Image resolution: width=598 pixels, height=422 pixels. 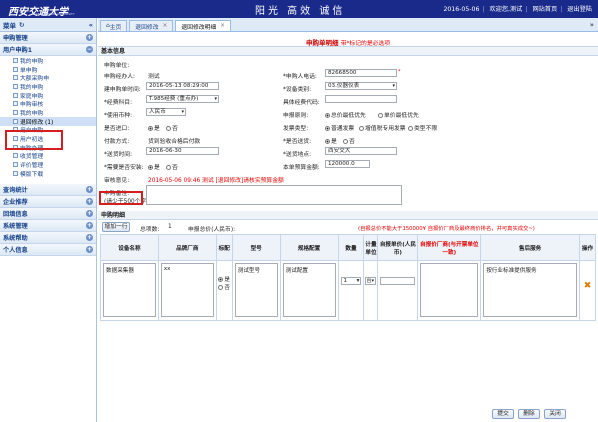 I want to click on menu-group: 个人信息 +, so click(x=48, y=249).